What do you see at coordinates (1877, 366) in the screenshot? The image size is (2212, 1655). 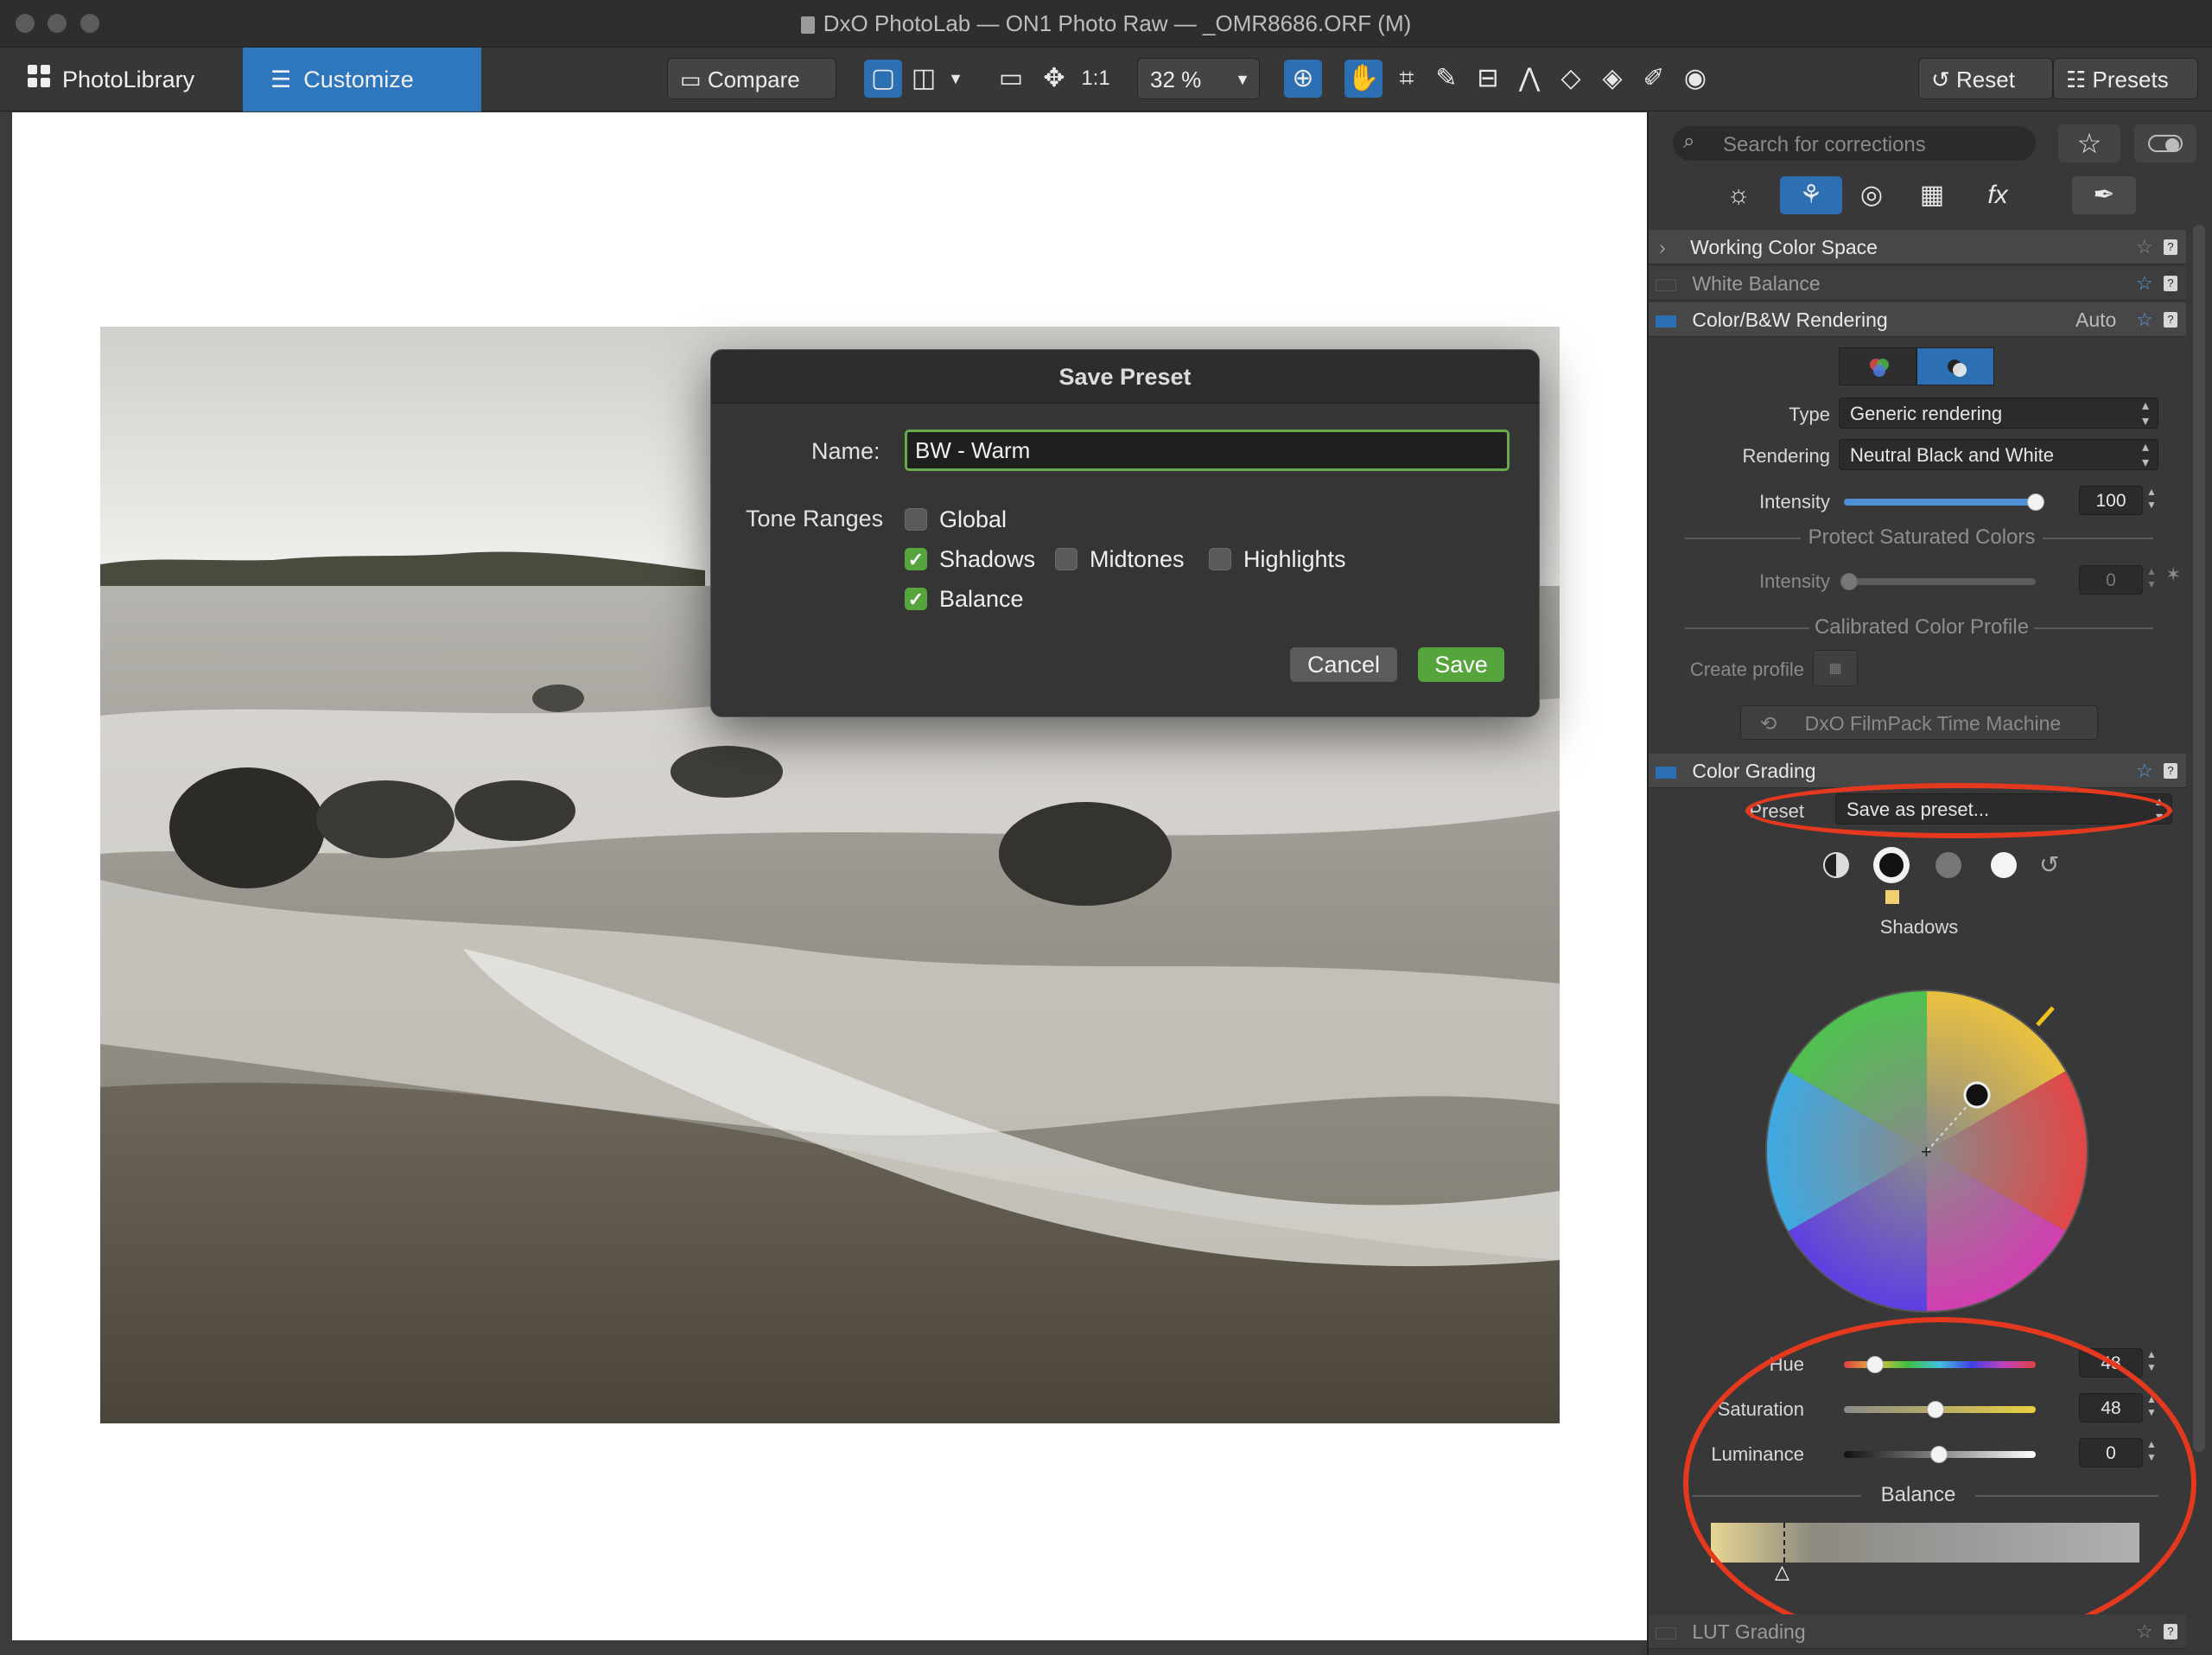 I see `color-mode-button` at bounding box center [1877, 366].